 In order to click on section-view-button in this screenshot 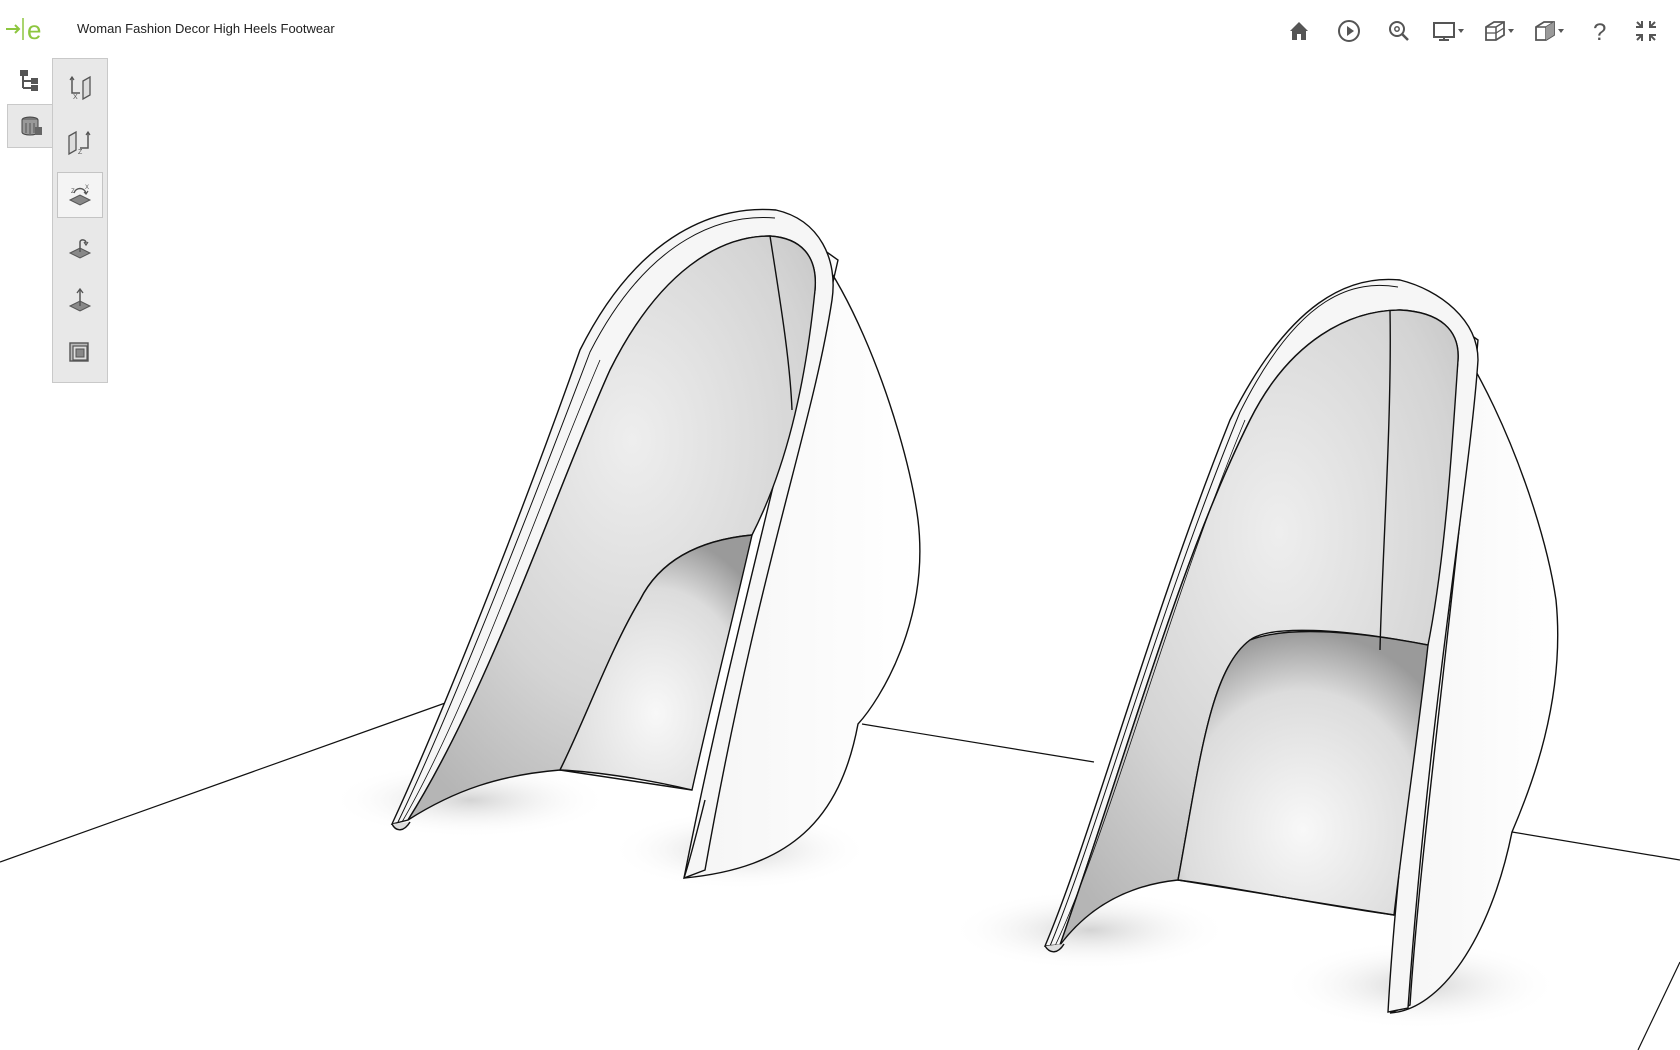, I will do `click(1499, 31)`.